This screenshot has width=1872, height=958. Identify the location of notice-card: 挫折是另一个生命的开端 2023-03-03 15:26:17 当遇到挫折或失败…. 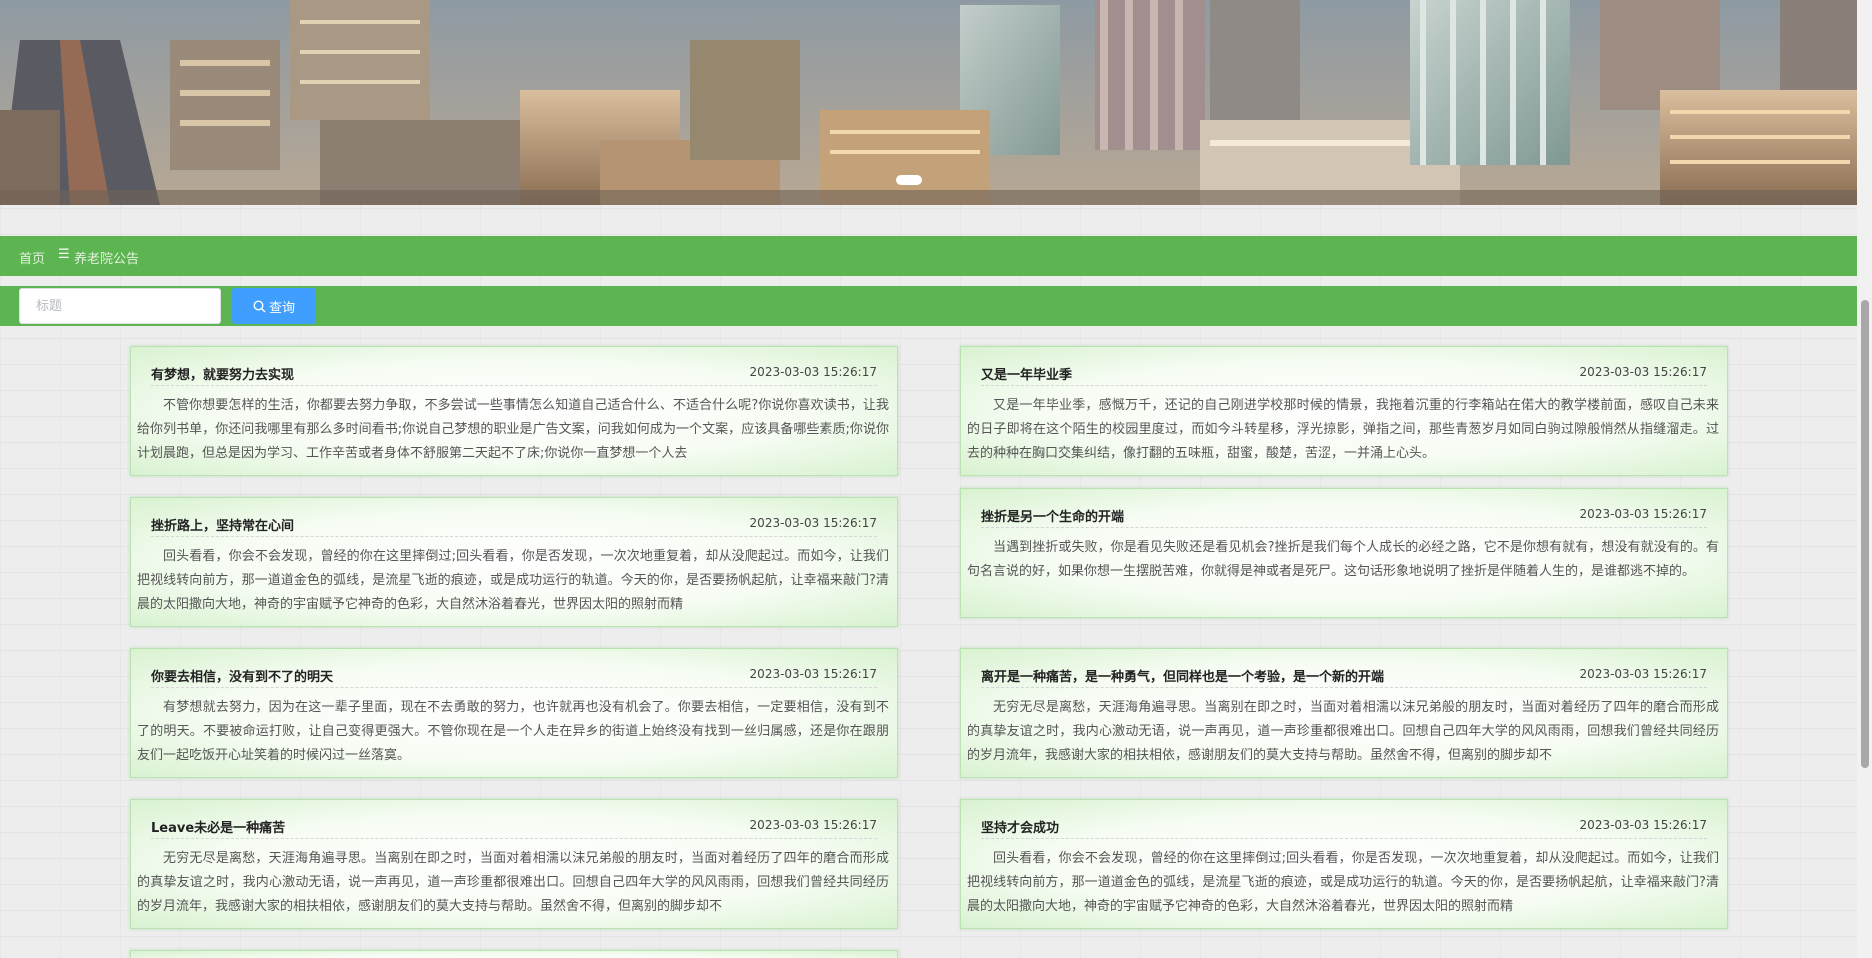
(1344, 553).